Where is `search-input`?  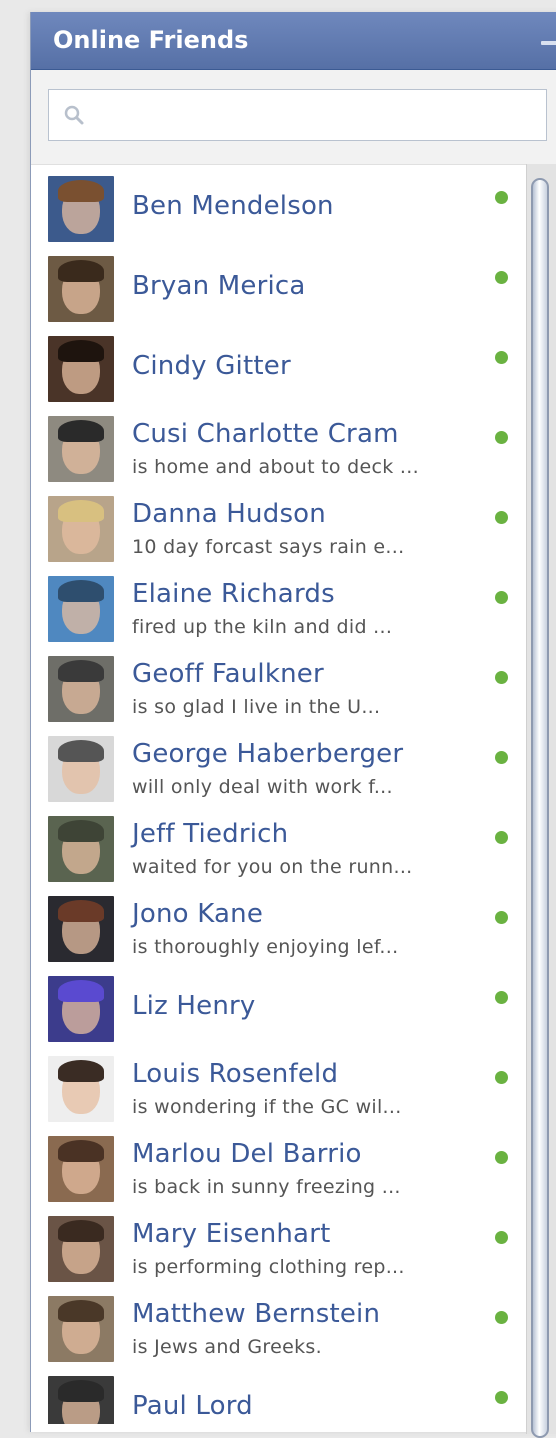
search-input is located at coordinates (311, 116).